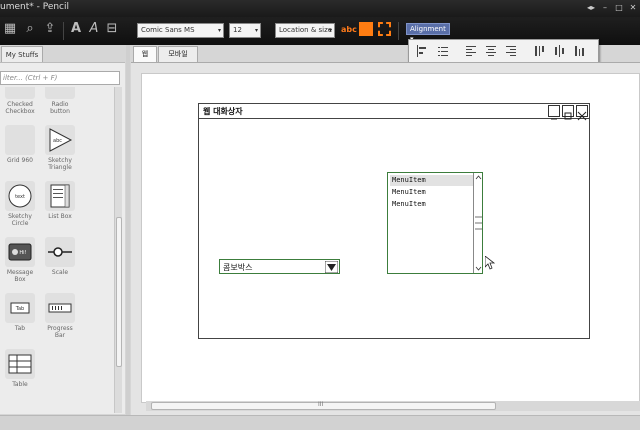  I want to click on stencil-label: Sketchy Circle, so click(20, 220).